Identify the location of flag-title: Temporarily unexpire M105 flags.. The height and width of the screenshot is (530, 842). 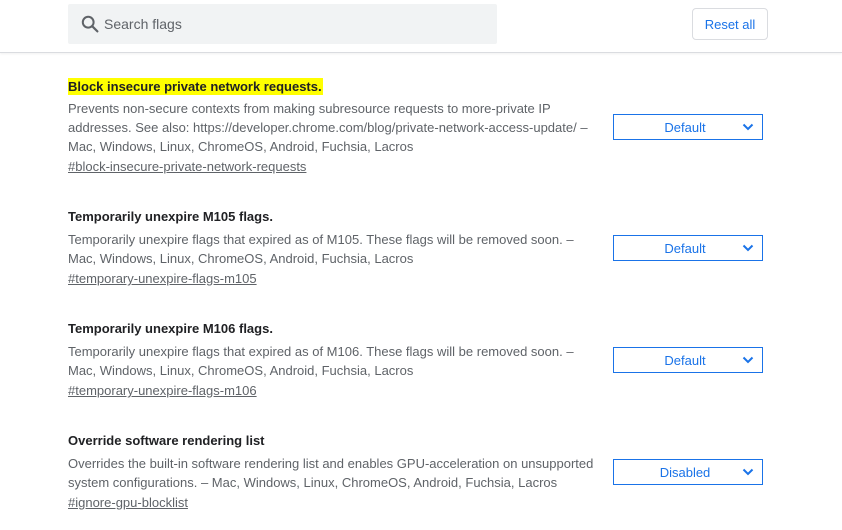
(170, 216).